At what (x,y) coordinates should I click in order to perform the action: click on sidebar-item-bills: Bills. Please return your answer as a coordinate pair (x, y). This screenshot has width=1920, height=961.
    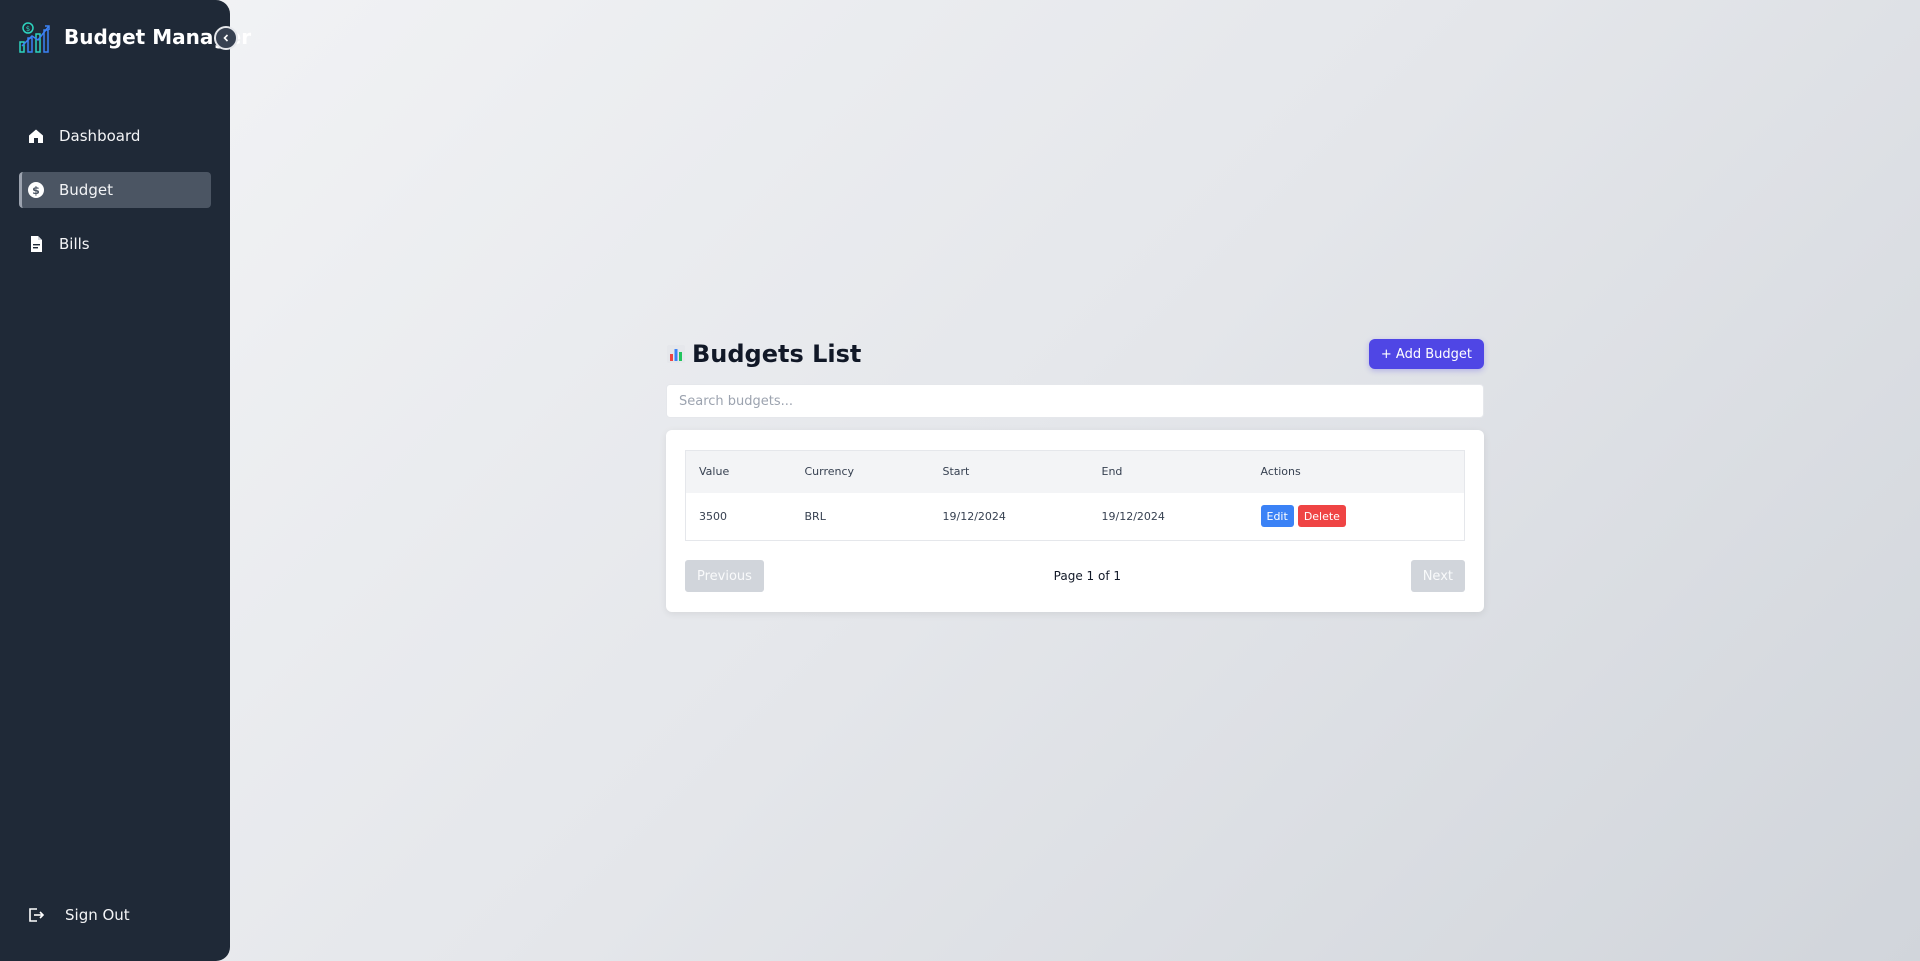
    Looking at the image, I should click on (115, 244).